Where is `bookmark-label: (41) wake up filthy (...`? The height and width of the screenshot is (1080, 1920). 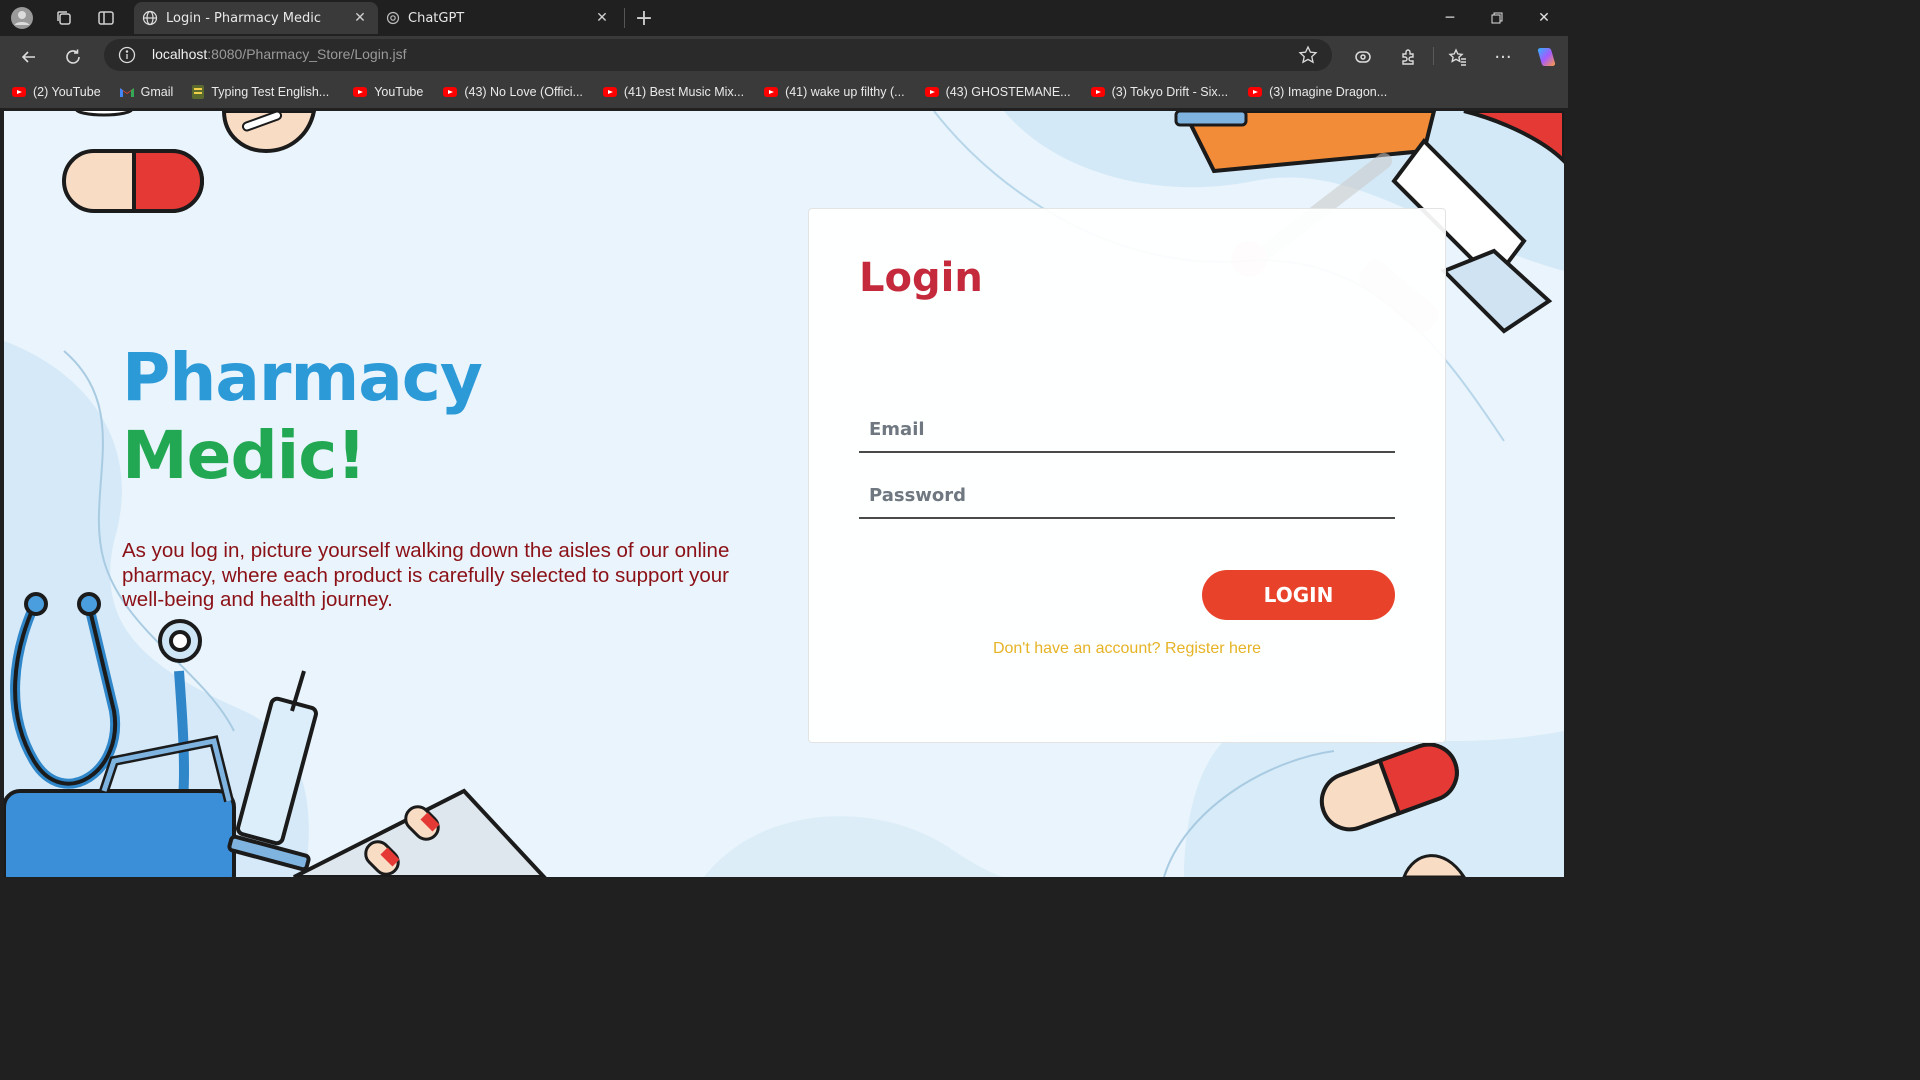
bookmark-label: (41) wake up filthy (... is located at coordinates (845, 92).